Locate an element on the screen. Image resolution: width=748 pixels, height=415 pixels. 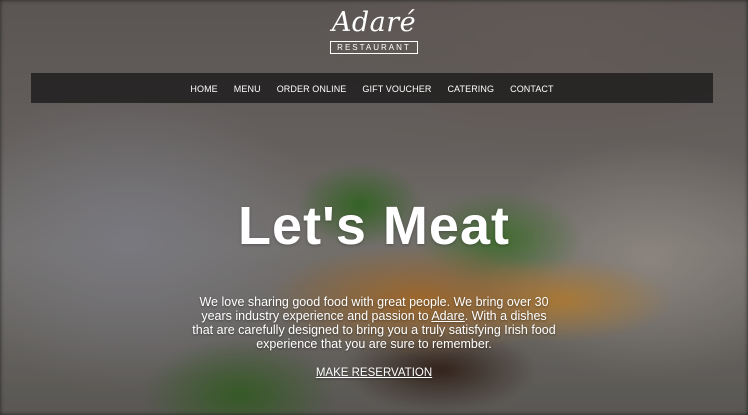
nav-item-contact: CONTACT is located at coordinates (532, 88).